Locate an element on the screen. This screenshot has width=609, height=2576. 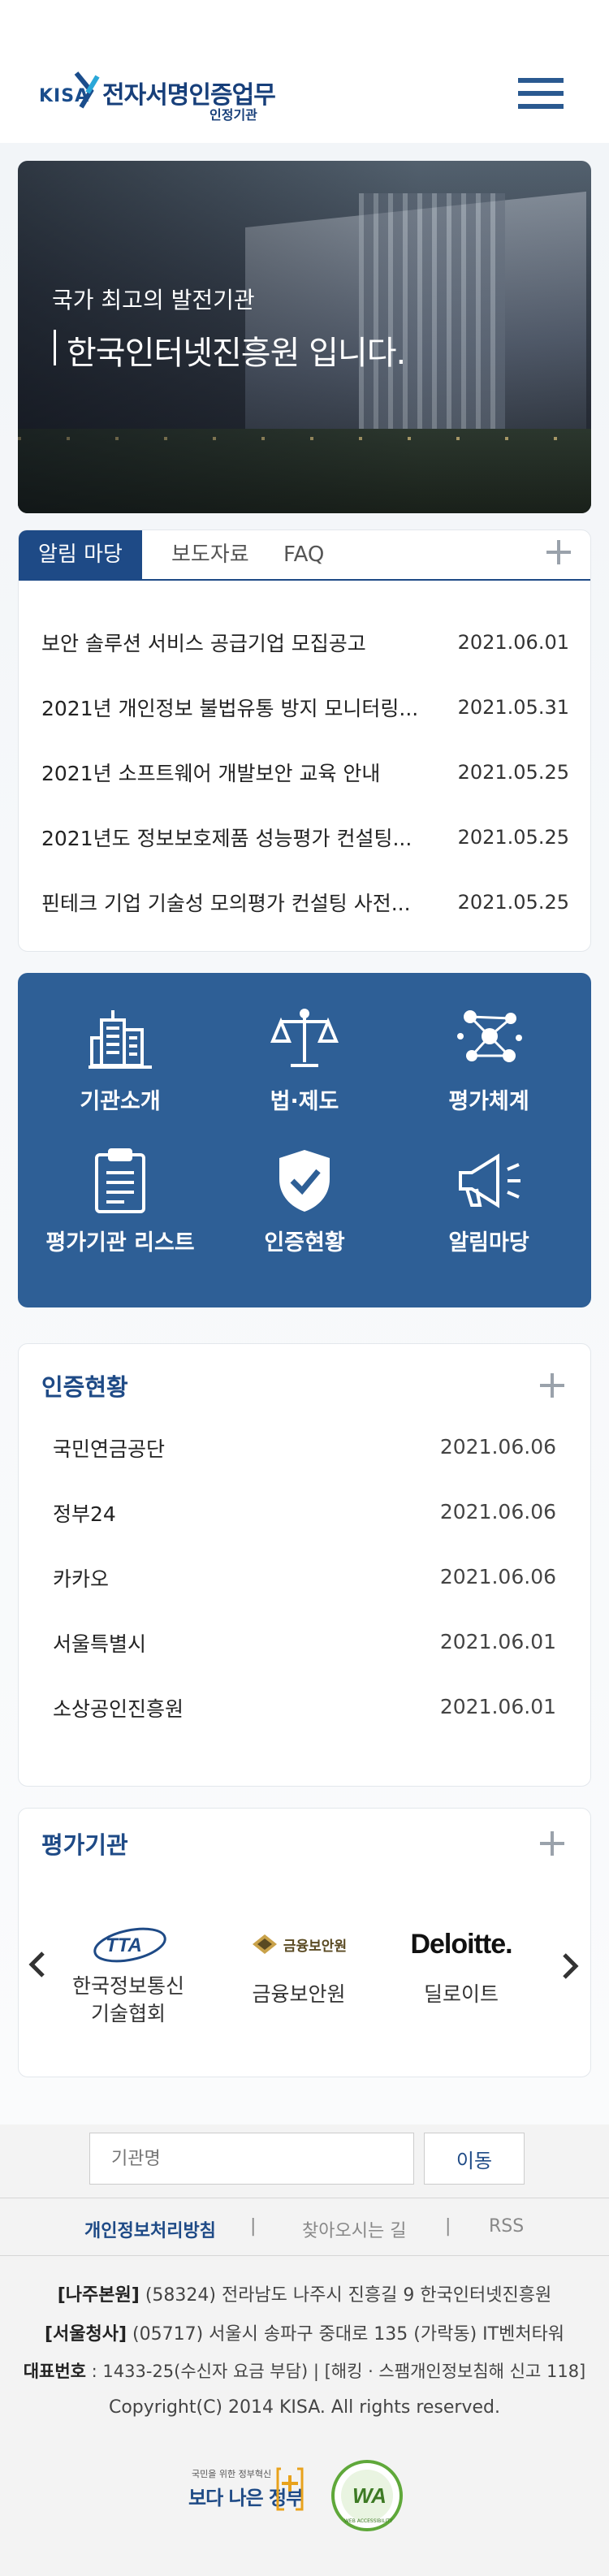
quick-item-eval-list: 평가기관 리스트 is located at coordinates (120, 1220).